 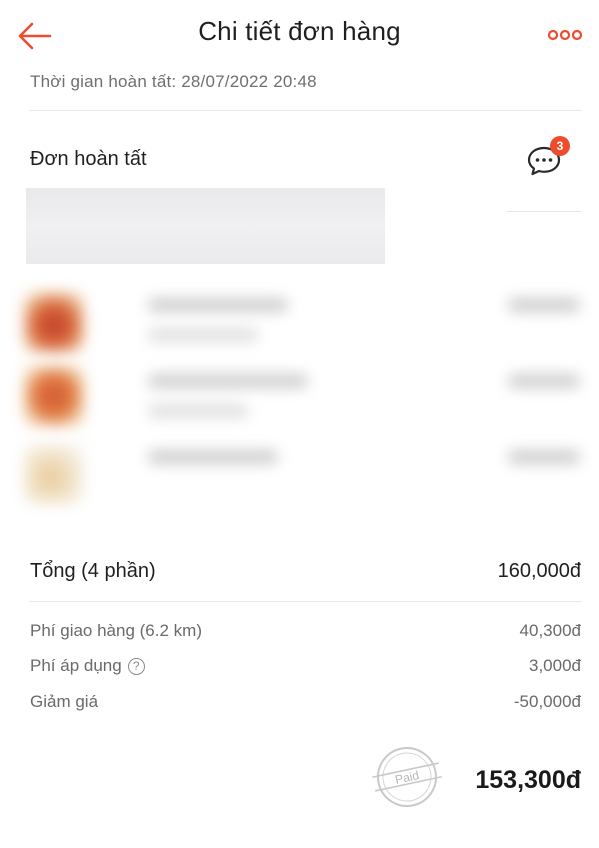 What do you see at coordinates (88, 159) in the screenshot?
I see `order-status: Đơn hoàn tất` at bounding box center [88, 159].